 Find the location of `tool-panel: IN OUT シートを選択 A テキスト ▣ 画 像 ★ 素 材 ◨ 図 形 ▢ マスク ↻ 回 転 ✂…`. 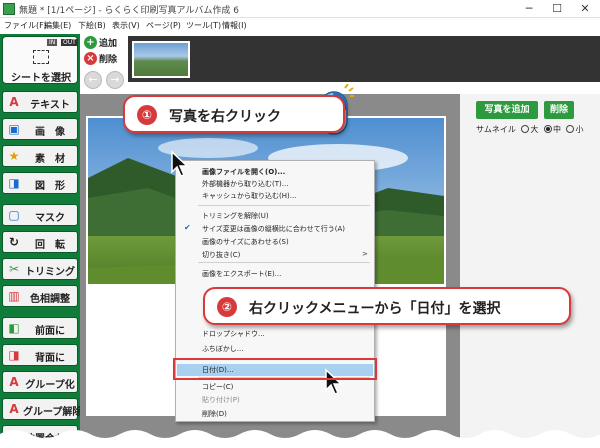

tool-panel: IN OUT シートを選択 A テキスト ▣ 画 像 ★ 素 材 ◨ 図 形 ▢ マスク ↻ 回 転 ✂… is located at coordinates (41, 241).